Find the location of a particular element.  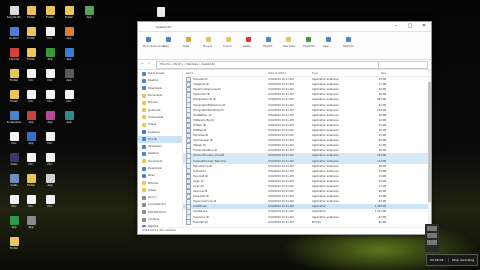

recording-toolbar is located at coordinates (432, 238).